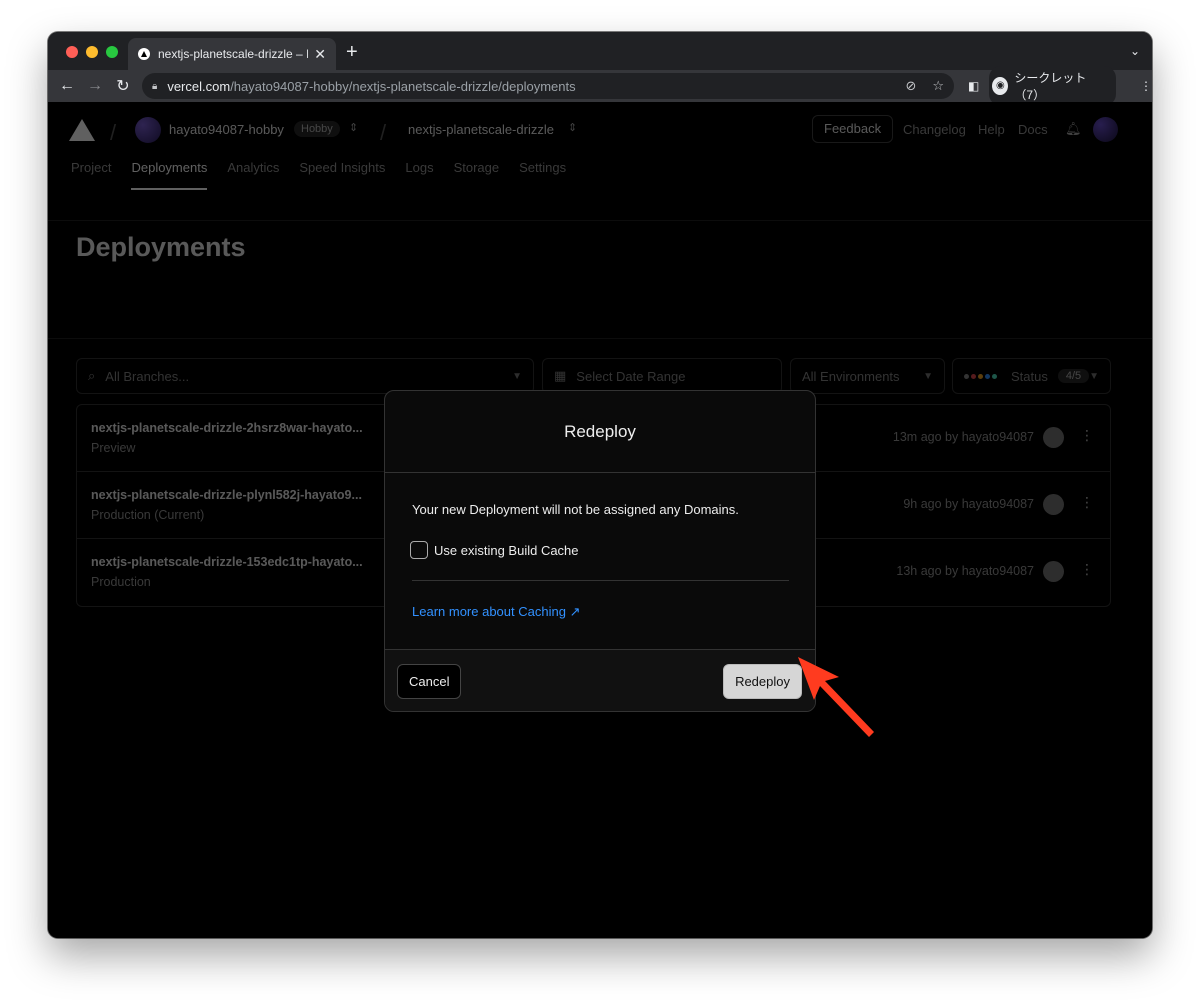  Describe the element at coordinates (836, 697) in the screenshot. I see `annotation-arrow-icon` at that location.